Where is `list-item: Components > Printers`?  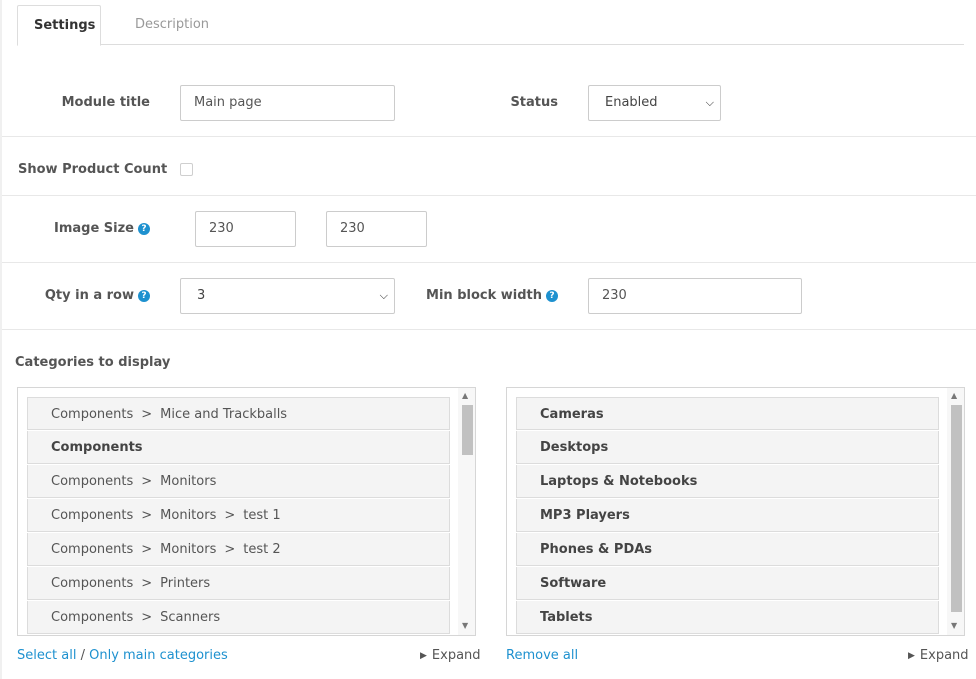 list-item: Components > Printers is located at coordinates (238, 583).